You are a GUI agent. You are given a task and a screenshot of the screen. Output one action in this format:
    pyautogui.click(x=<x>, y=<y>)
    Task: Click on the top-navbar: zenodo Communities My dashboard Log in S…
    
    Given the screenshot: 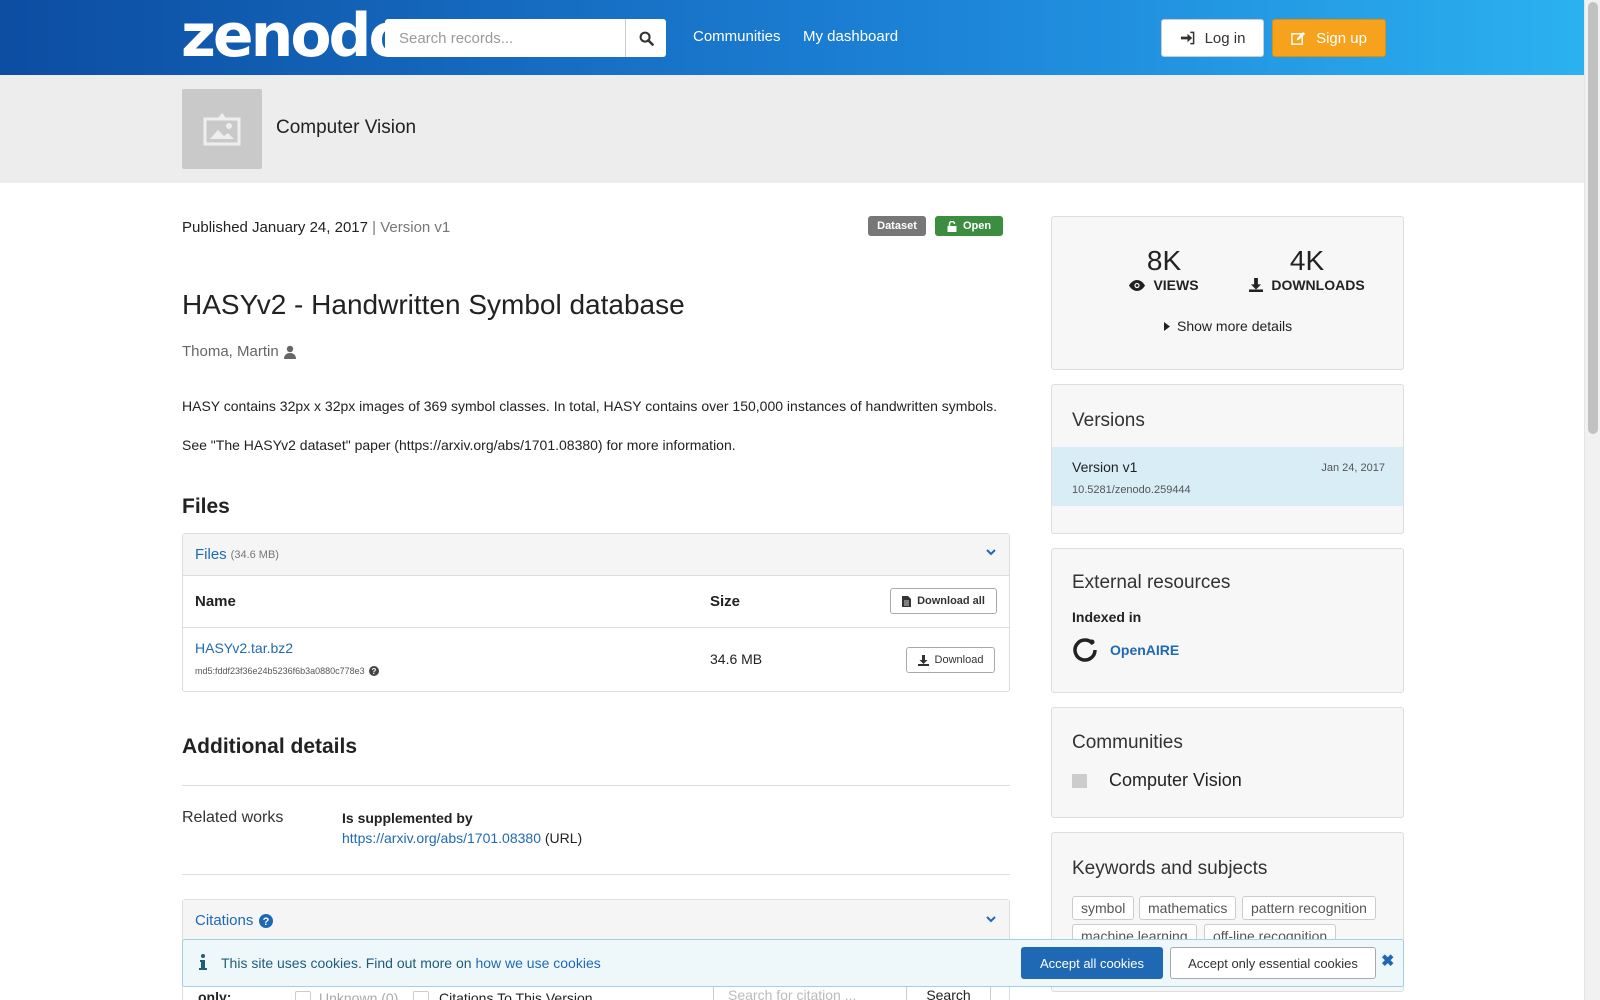 What is the action you would take?
    pyautogui.click(x=792, y=37)
    